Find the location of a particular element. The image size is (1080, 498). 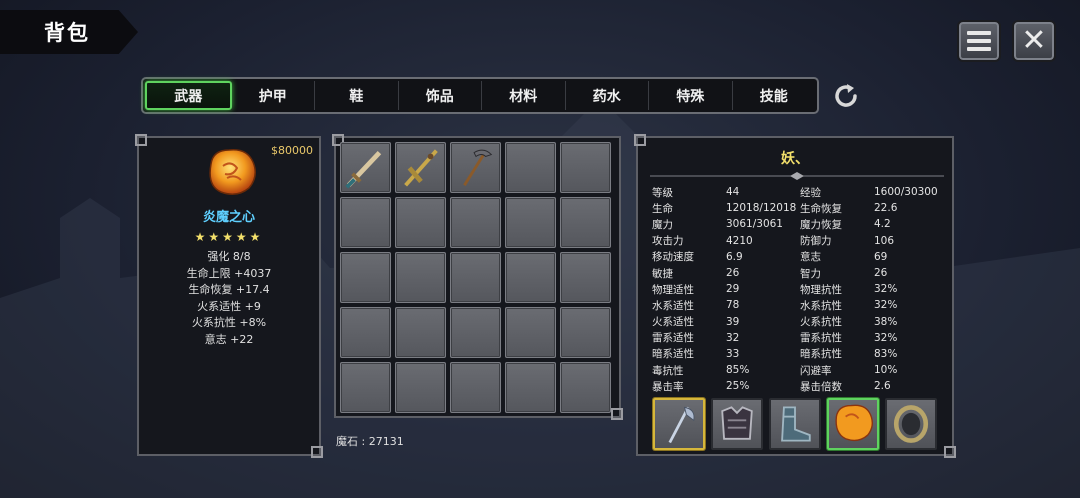

equip-slot-ring is located at coordinates (911, 424).